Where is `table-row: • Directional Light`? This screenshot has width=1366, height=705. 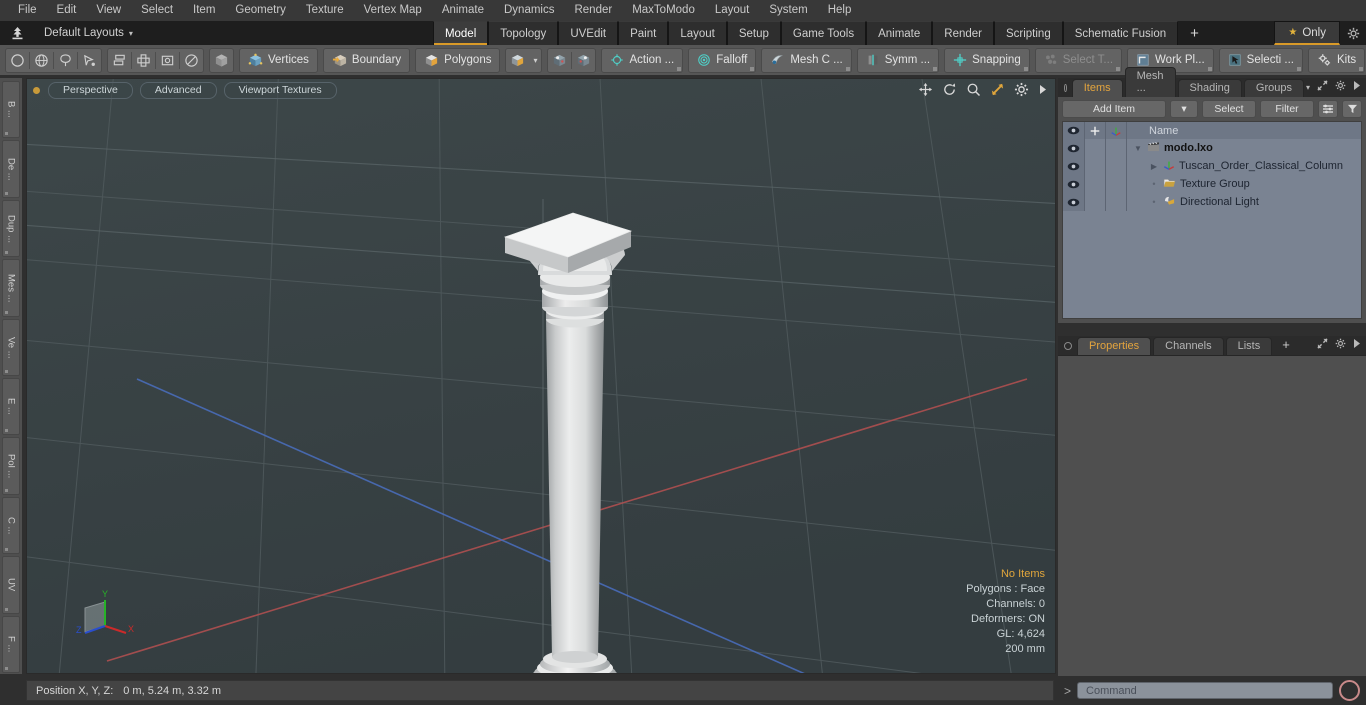
table-row: • Directional Light is located at coordinates (1212, 202).